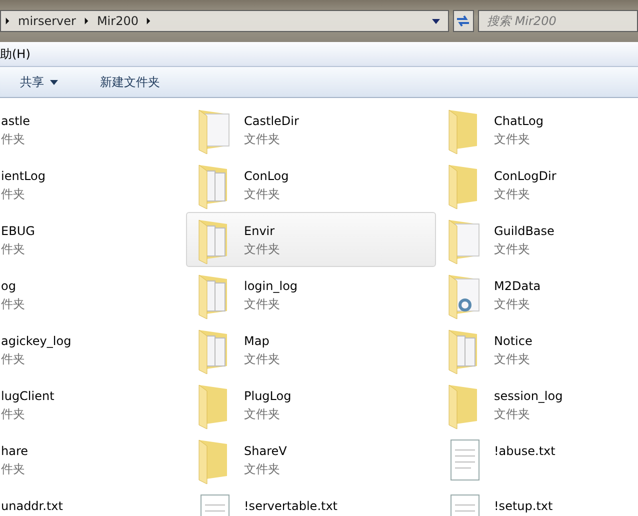 The width and height of the screenshot is (638, 516). What do you see at coordinates (17, 54) in the screenshot?
I see `menu-item: 助(H)` at bounding box center [17, 54].